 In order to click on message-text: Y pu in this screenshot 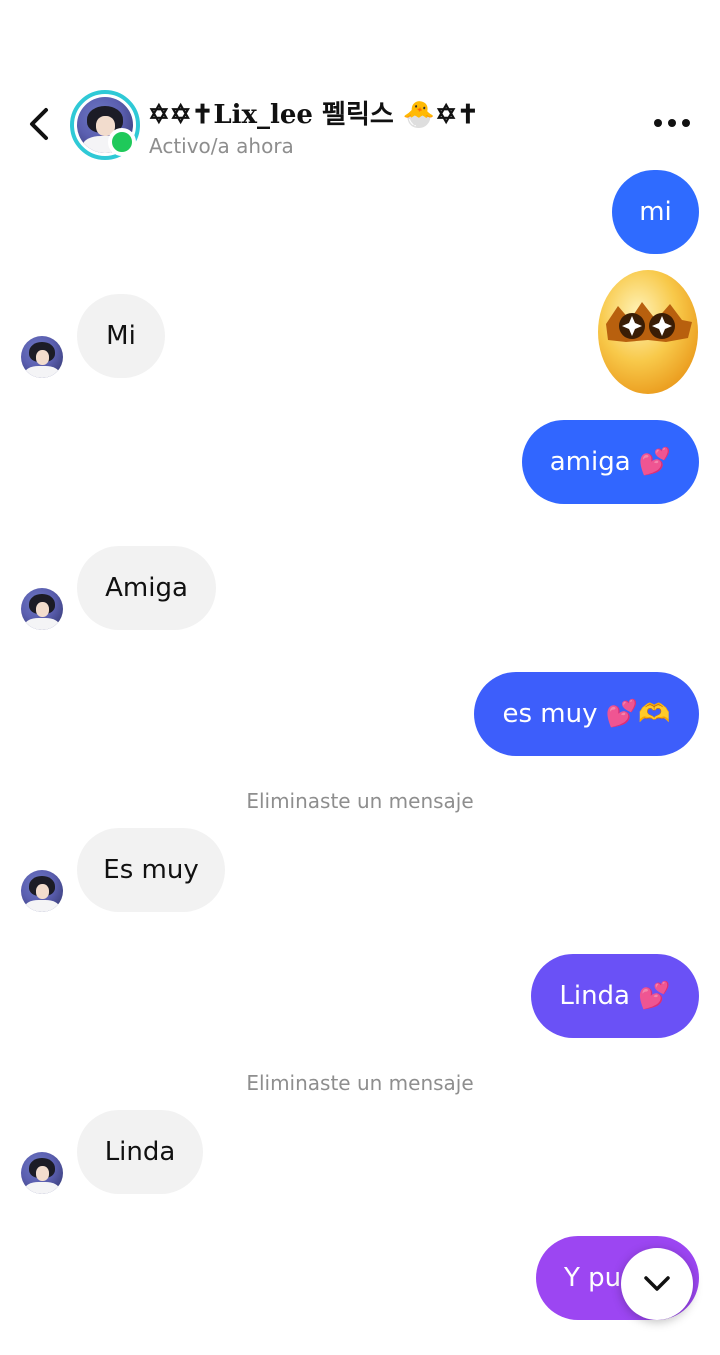, I will do `click(593, 1278)`.